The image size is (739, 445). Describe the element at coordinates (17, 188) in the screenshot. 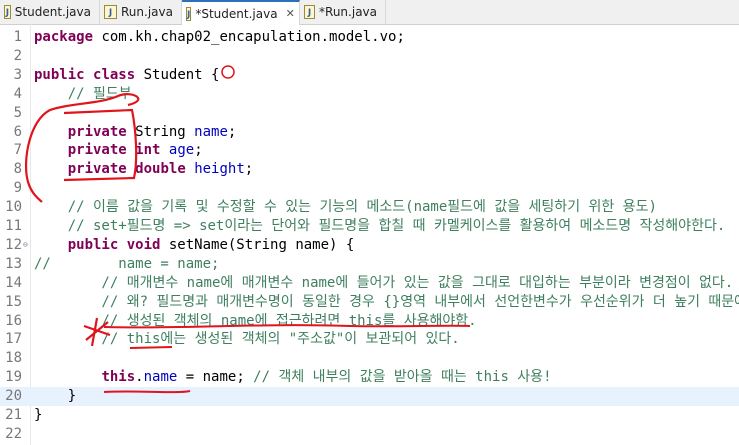

I see `line-number: 9` at that location.